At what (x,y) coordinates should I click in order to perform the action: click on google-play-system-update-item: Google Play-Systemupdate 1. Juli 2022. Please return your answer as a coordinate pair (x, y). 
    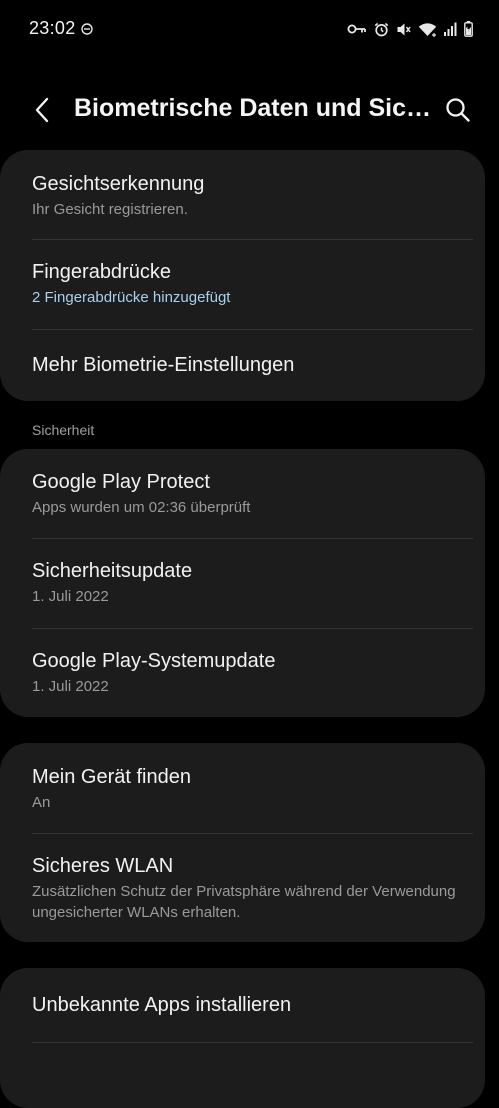
    Looking at the image, I should click on (242, 672).